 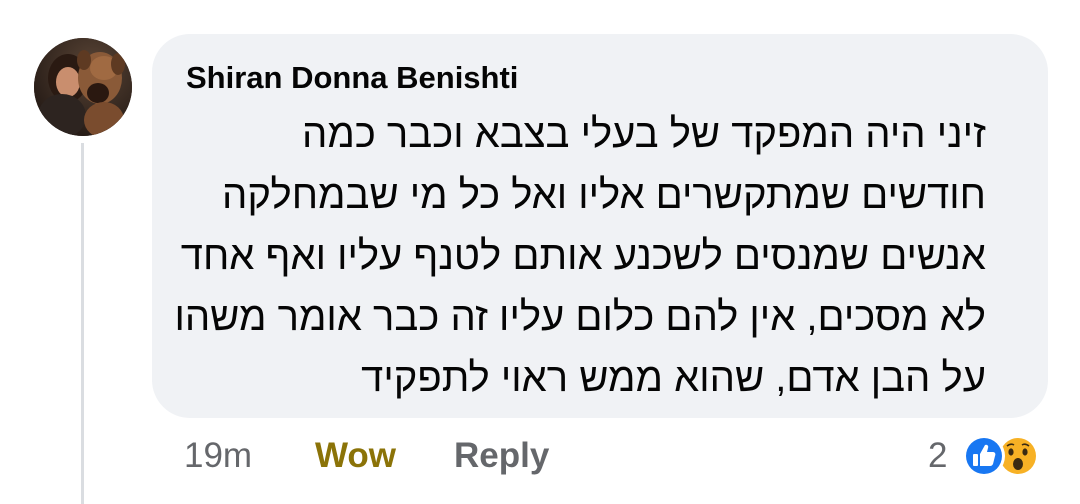 I want to click on comment-author: Shiran Donna Benishti, so click(x=600, y=78).